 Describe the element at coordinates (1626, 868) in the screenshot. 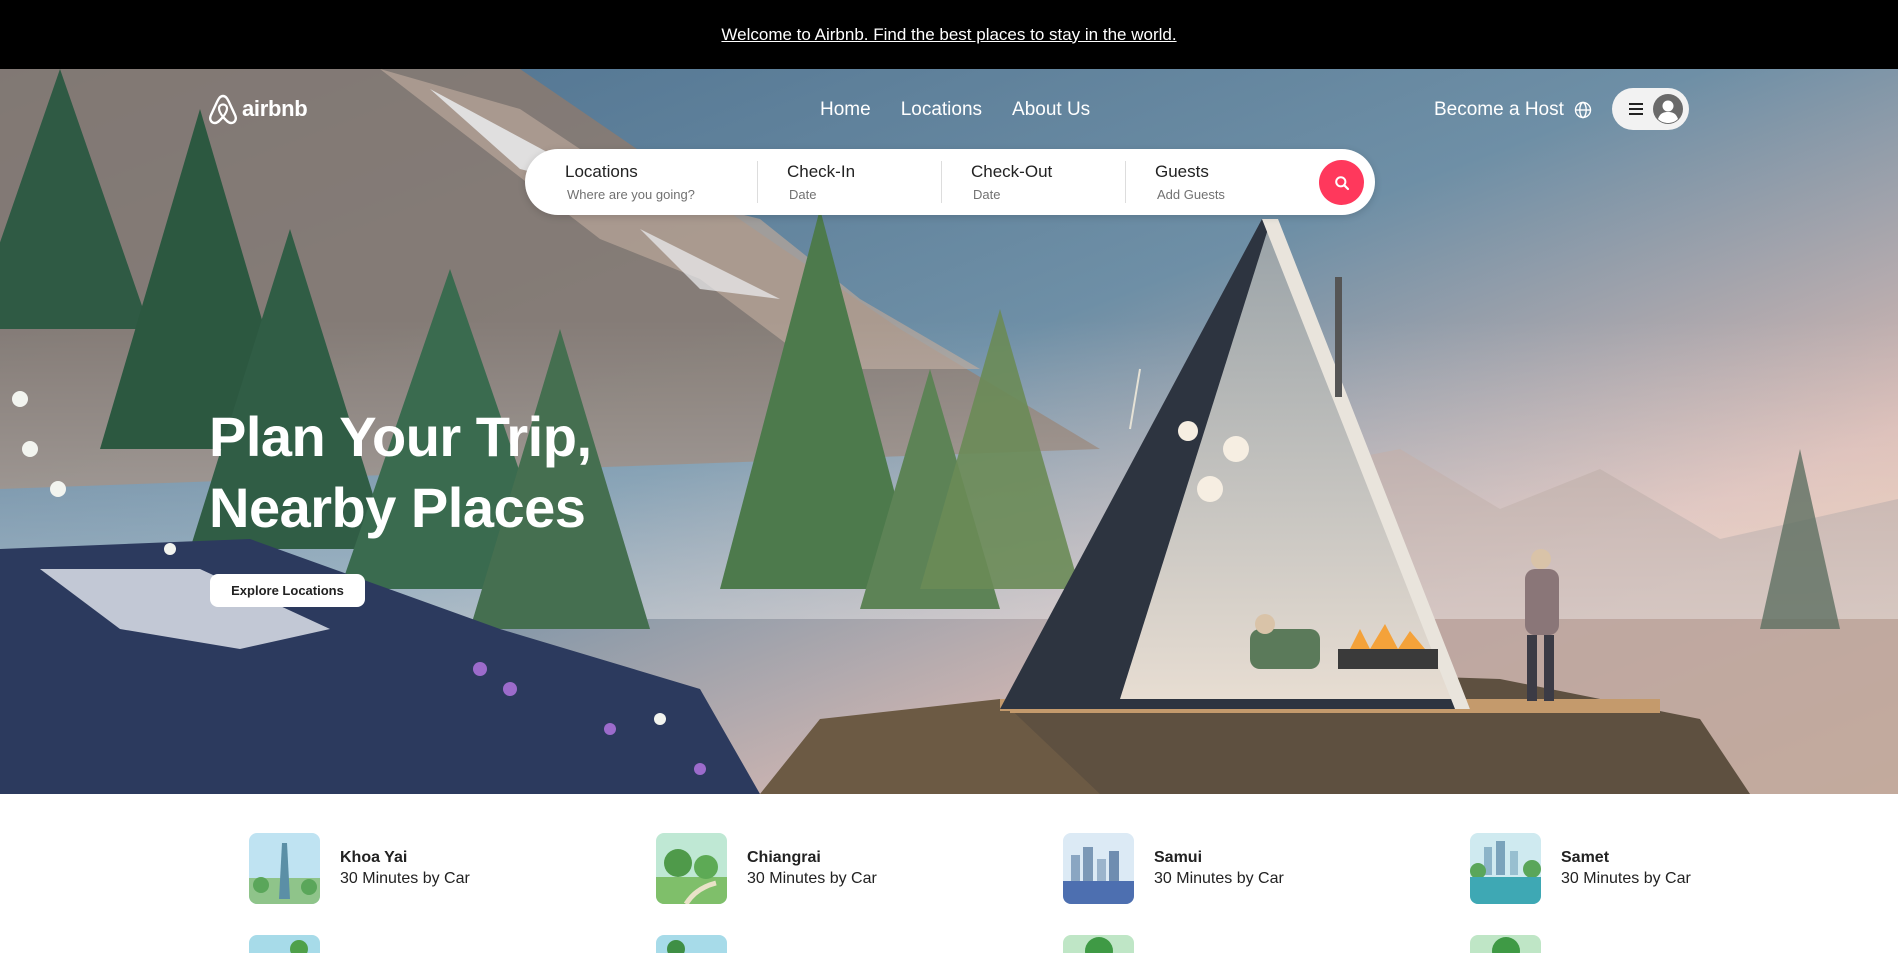

I see `location-text: Samet 30 Minutes by Car` at that location.